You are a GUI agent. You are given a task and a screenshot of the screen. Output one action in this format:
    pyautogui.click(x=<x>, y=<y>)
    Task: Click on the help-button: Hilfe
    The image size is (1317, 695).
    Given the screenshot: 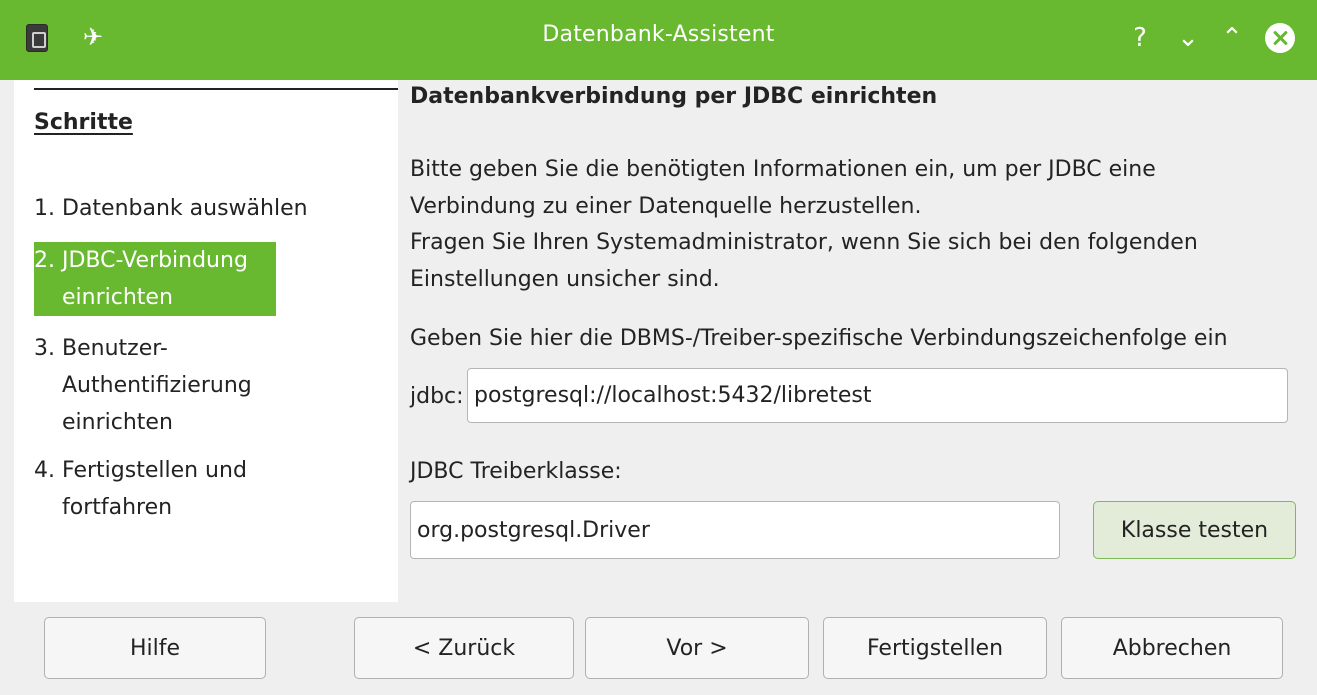 What is the action you would take?
    pyautogui.click(x=155, y=648)
    